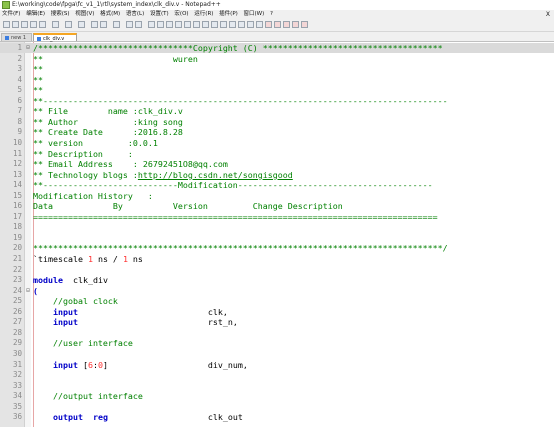 Image resolution: width=554 pixels, height=427 pixels. What do you see at coordinates (223, 24) in the screenshot?
I see `udl-icon` at bounding box center [223, 24].